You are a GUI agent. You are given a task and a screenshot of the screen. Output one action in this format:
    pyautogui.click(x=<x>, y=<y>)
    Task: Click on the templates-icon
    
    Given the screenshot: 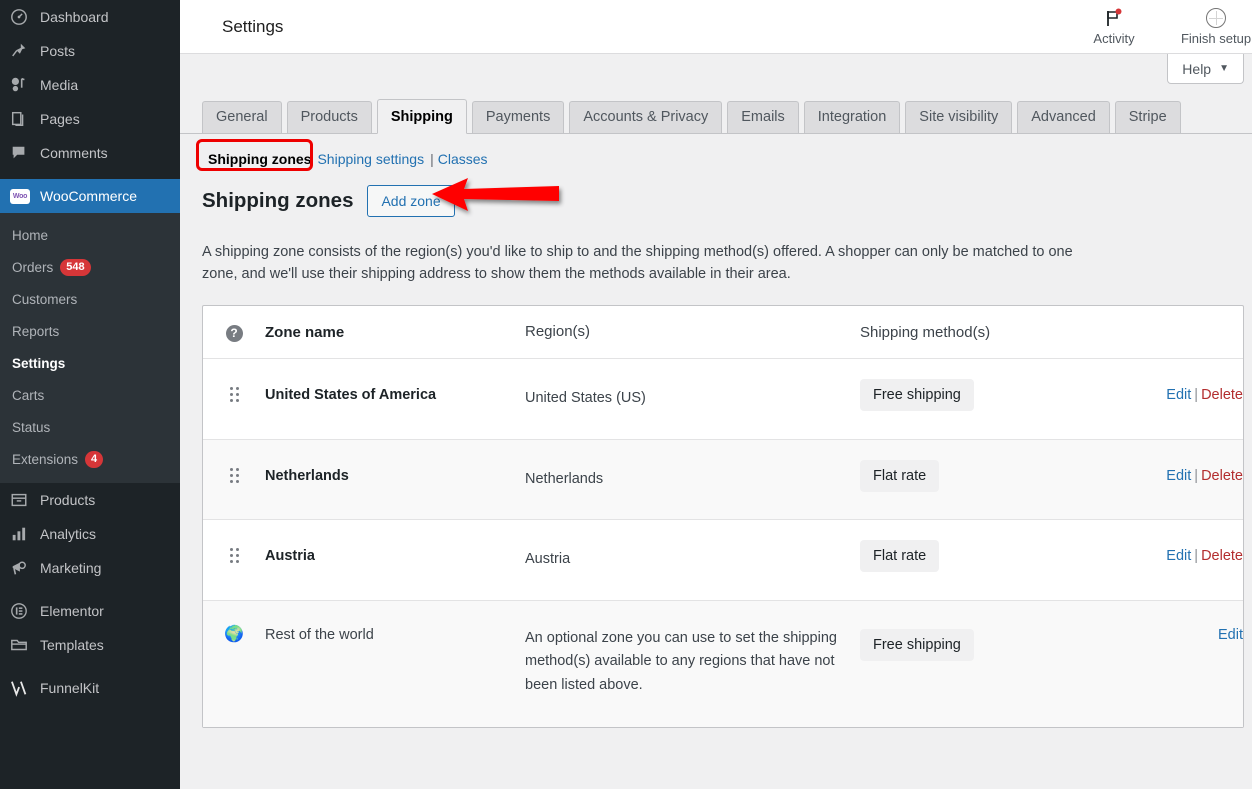 What is the action you would take?
    pyautogui.click(x=25, y=645)
    